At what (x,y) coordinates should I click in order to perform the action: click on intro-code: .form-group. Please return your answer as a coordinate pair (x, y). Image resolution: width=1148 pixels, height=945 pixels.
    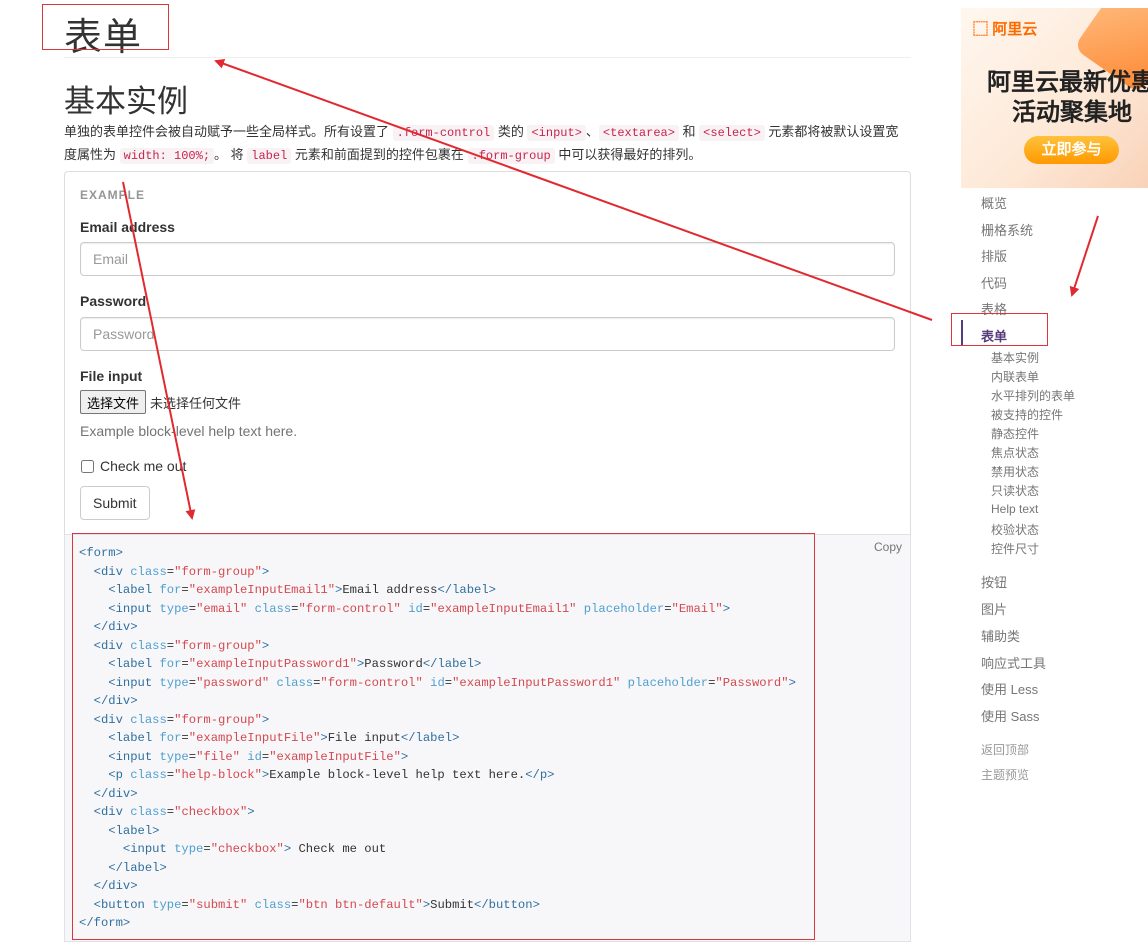
    Looking at the image, I should click on (511, 156).